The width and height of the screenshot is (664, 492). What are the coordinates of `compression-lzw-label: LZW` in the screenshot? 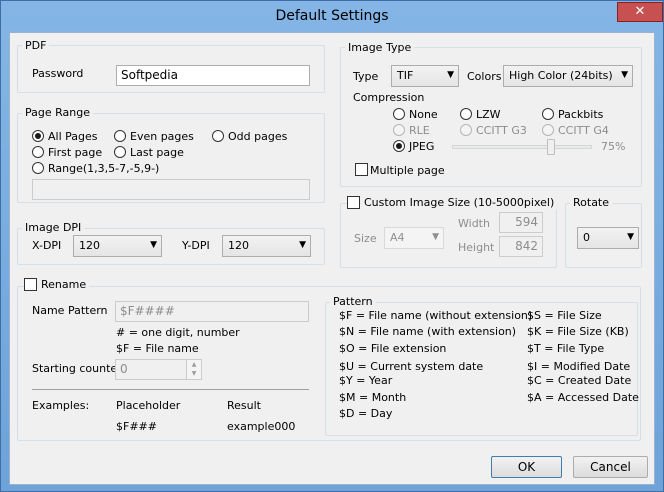 It's located at (488, 114).